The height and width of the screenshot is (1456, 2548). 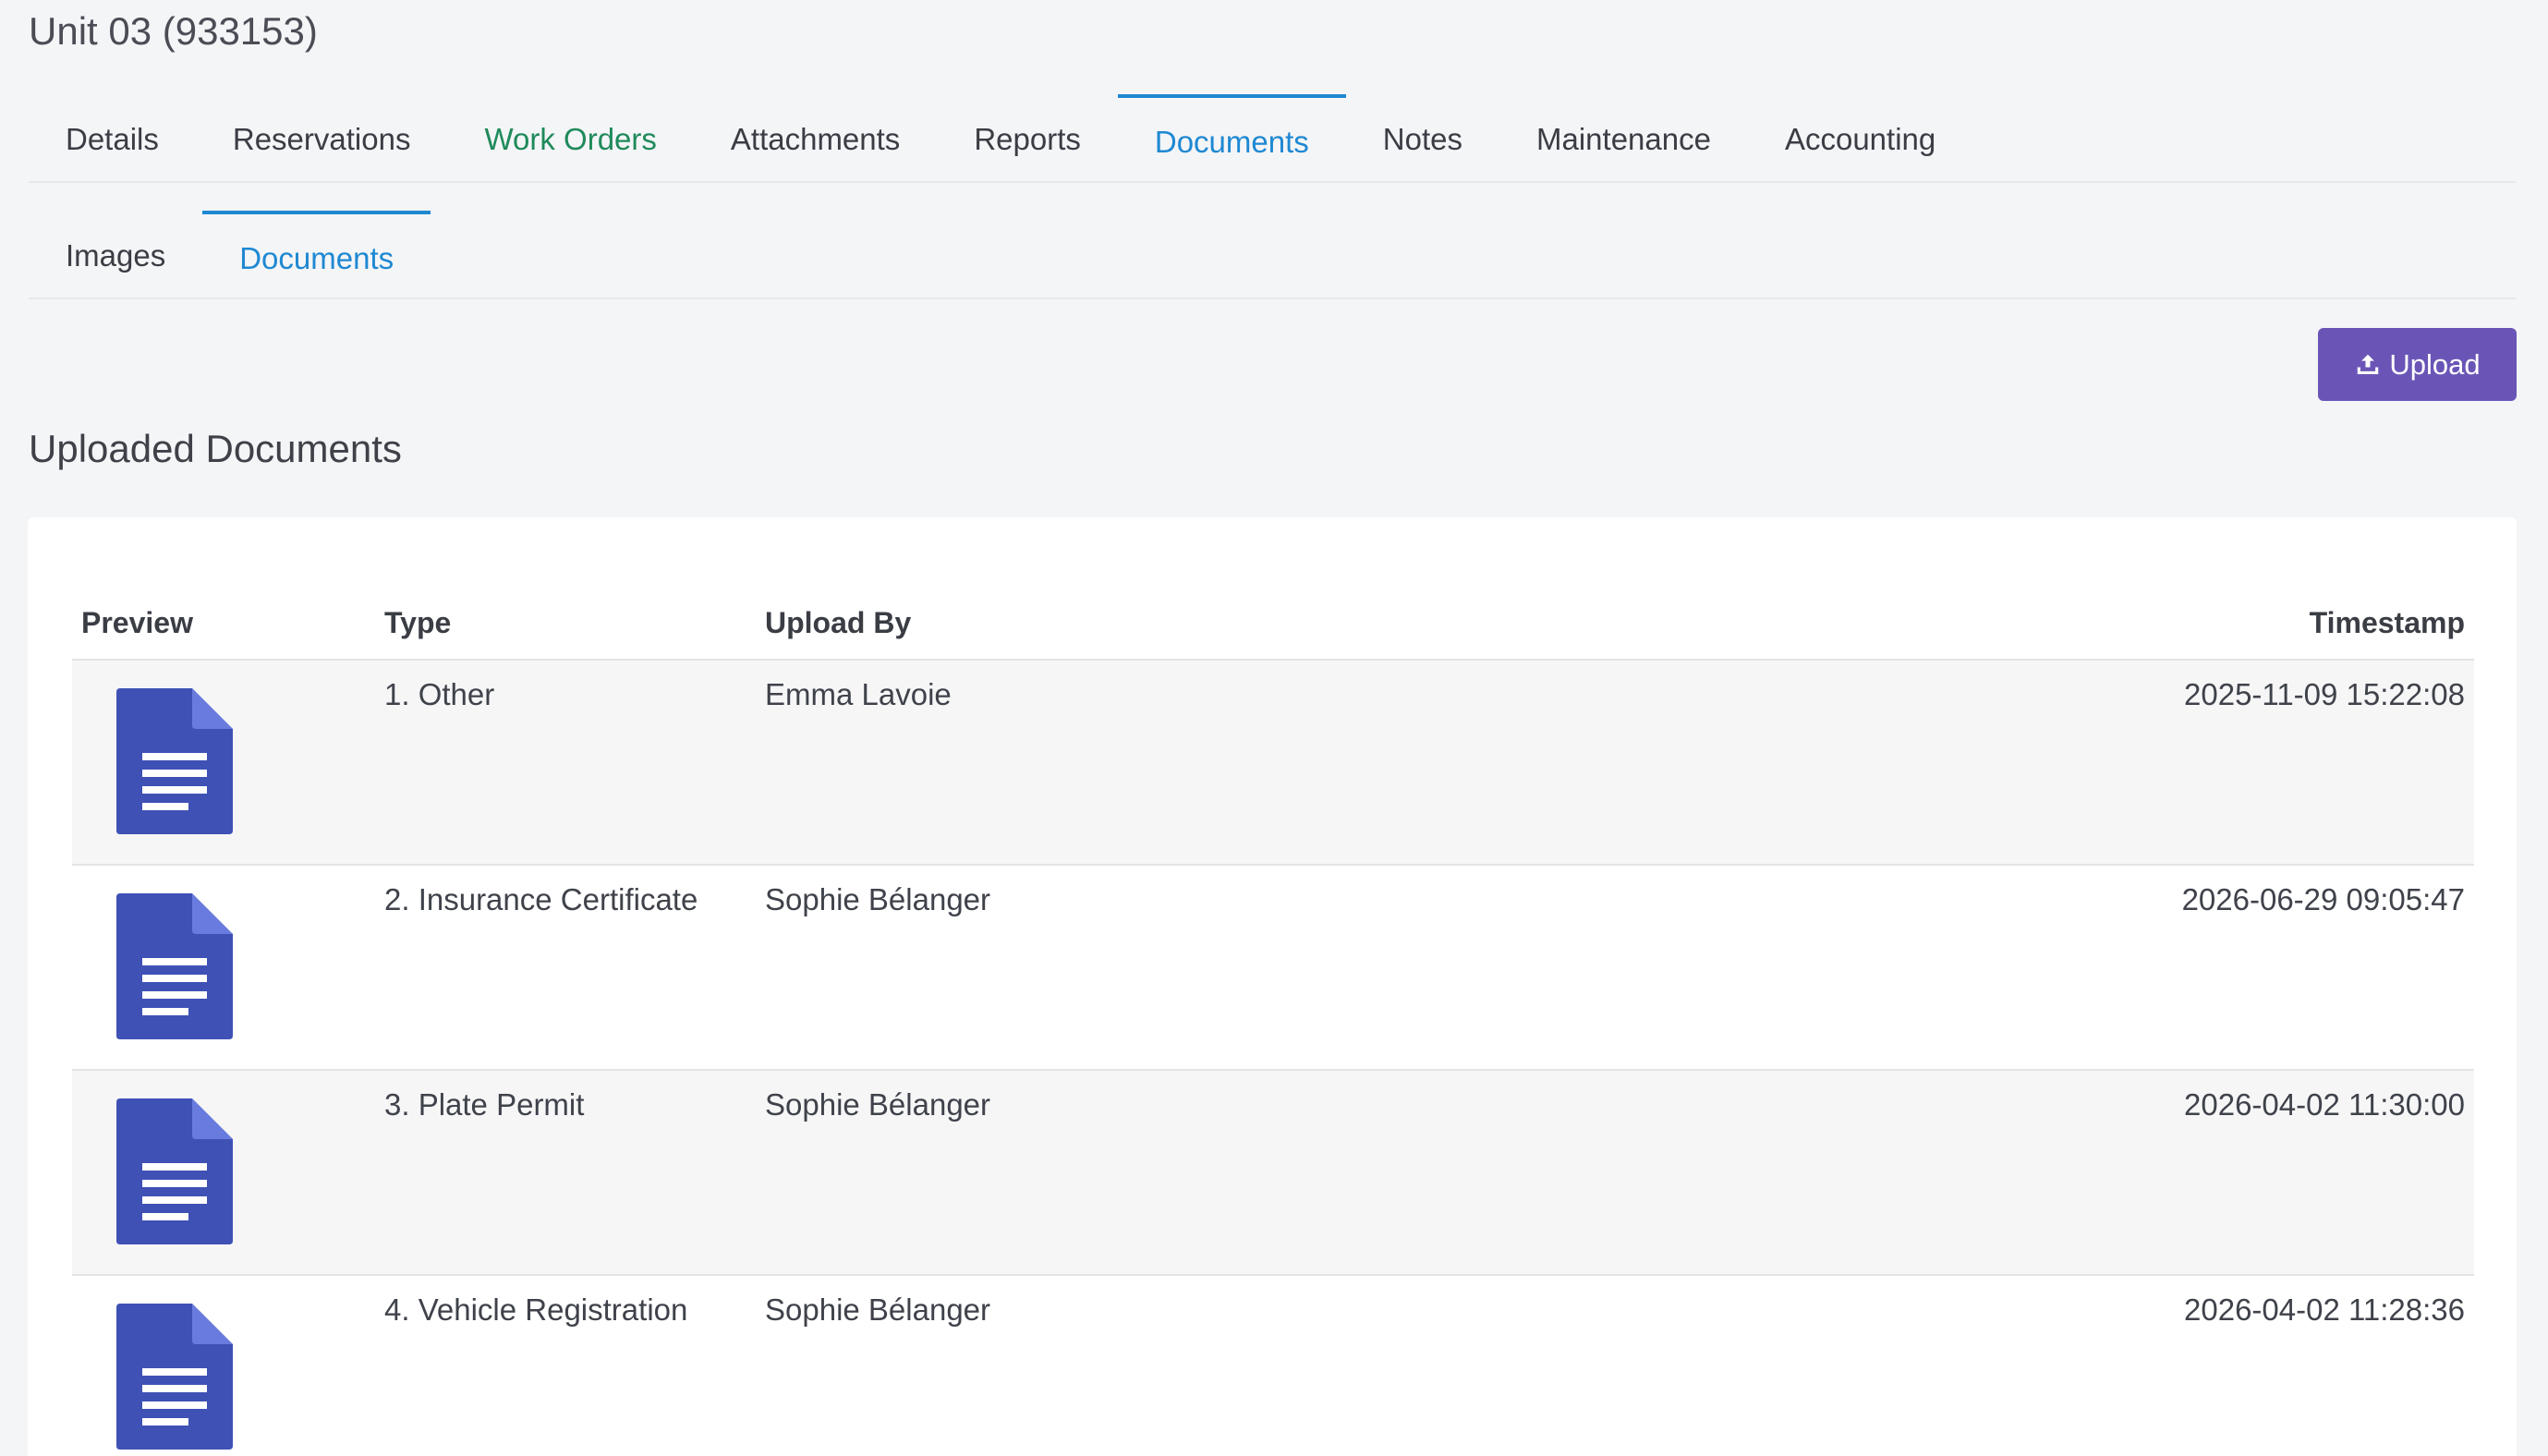 I want to click on tab-work-orders: Work Orders, so click(x=570, y=137).